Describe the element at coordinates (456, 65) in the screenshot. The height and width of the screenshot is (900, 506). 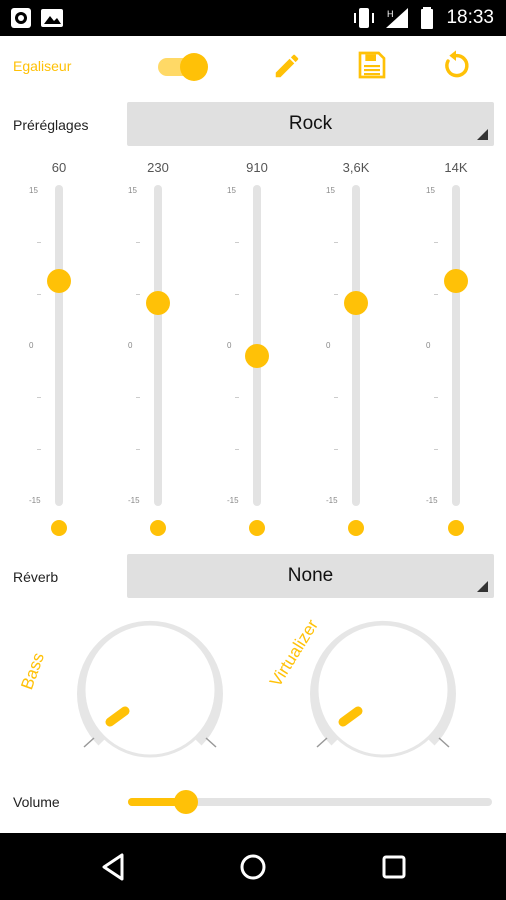
I see `reset-icon` at that location.